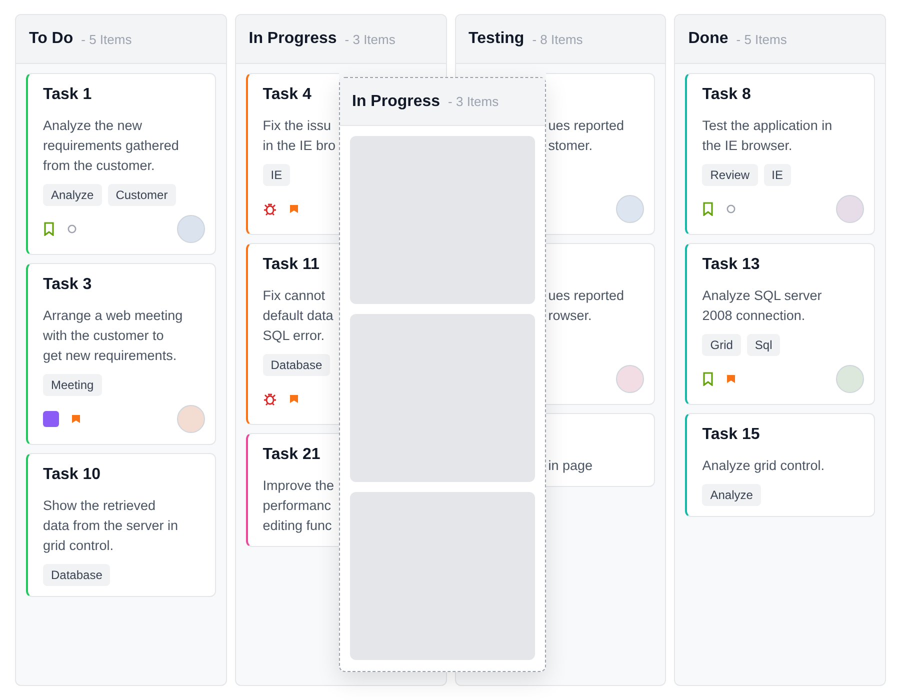 This screenshot has width=900, height=700. Describe the element at coordinates (299, 486) in the screenshot. I see `card-description: Improve the` at that location.